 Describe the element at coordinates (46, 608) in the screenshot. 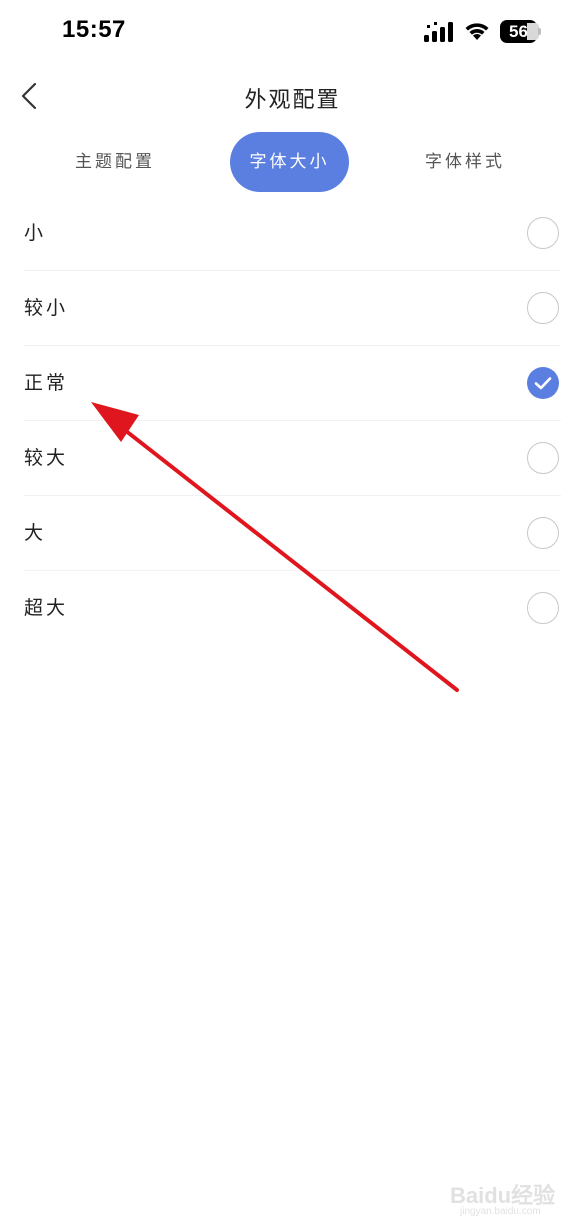

I see `option-label: 超大` at that location.